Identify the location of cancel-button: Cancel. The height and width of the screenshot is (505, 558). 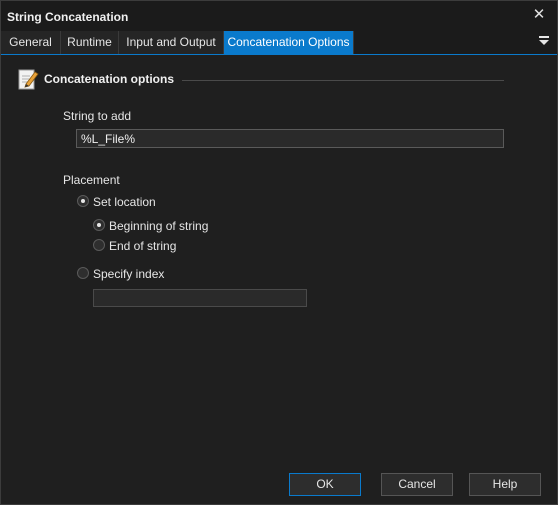
(417, 484).